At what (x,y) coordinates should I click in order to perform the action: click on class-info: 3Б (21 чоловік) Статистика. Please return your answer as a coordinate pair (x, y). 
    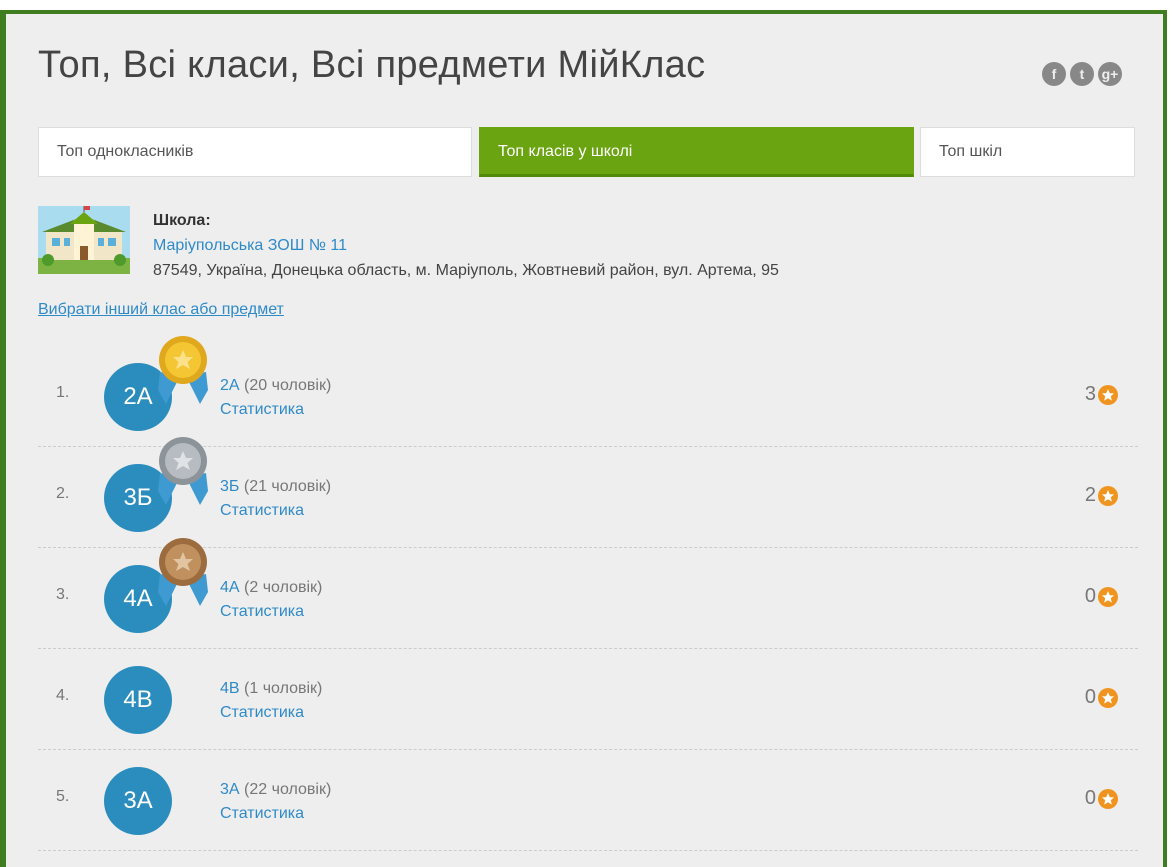
    Looking at the image, I should click on (275, 499).